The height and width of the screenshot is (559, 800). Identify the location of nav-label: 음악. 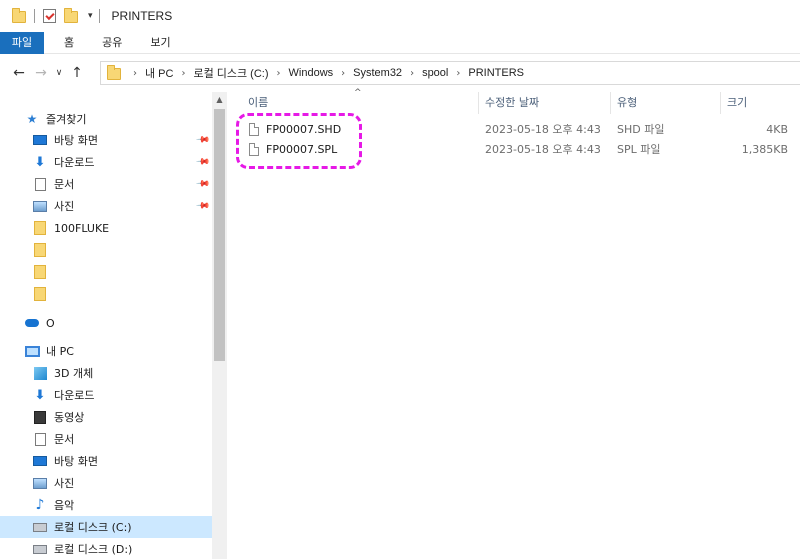
(64, 505).